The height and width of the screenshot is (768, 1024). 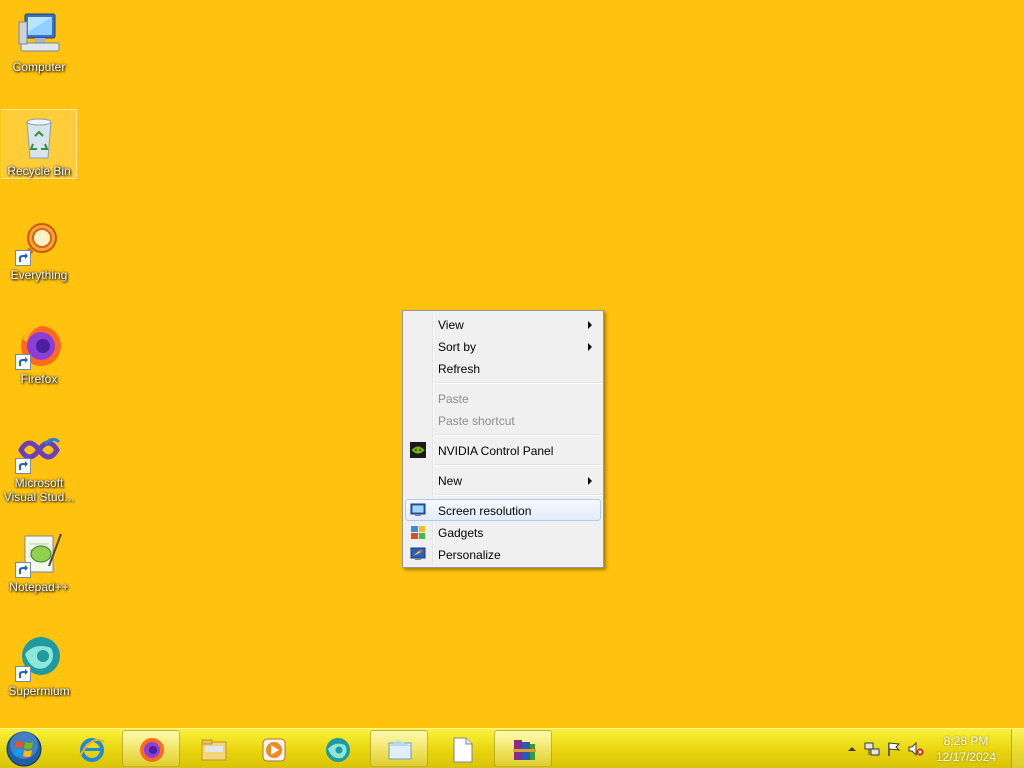 I want to click on nvidia-icon, so click(x=418, y=450).